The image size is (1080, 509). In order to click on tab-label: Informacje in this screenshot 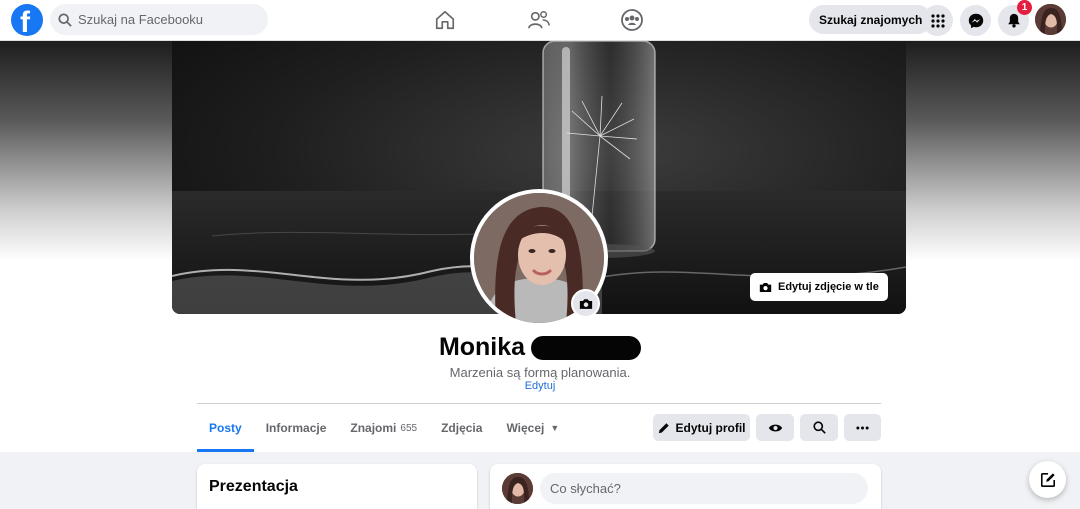, I will do `click(296, 428)`.